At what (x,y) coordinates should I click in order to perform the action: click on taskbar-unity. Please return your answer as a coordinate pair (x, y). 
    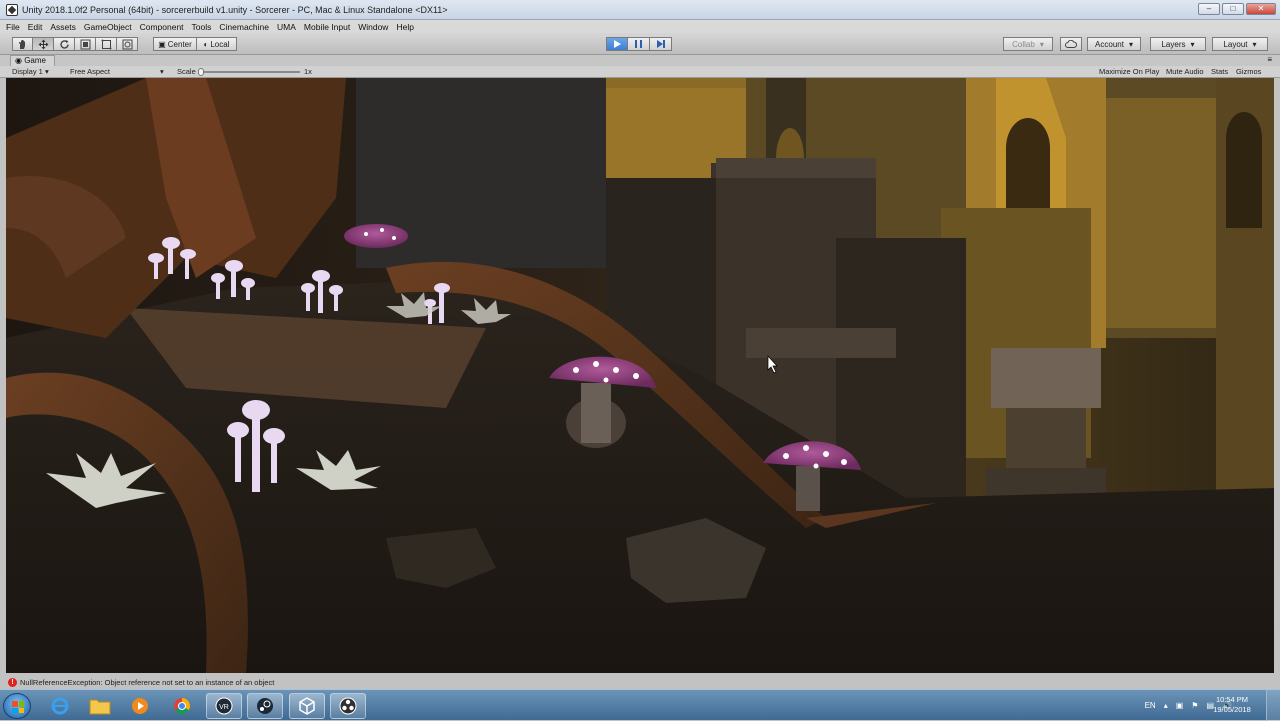
    Looking at the image, I should click on (307, 706).